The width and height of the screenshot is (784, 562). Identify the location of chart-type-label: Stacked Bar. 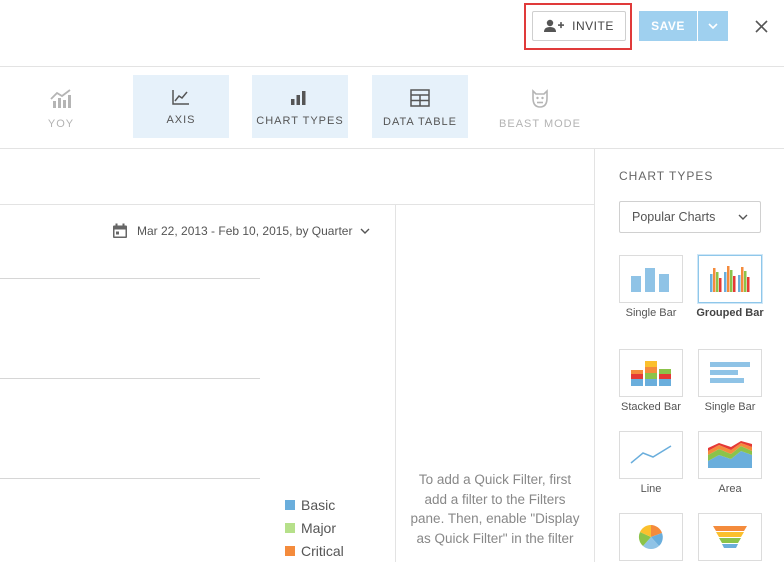
(651, 407).